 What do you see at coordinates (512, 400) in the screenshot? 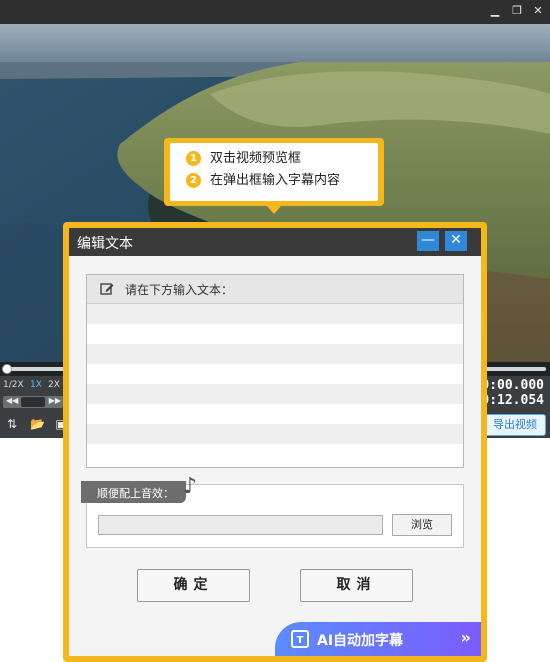
I see `total-time: 0:12.054` at bounding box center [512, 400].